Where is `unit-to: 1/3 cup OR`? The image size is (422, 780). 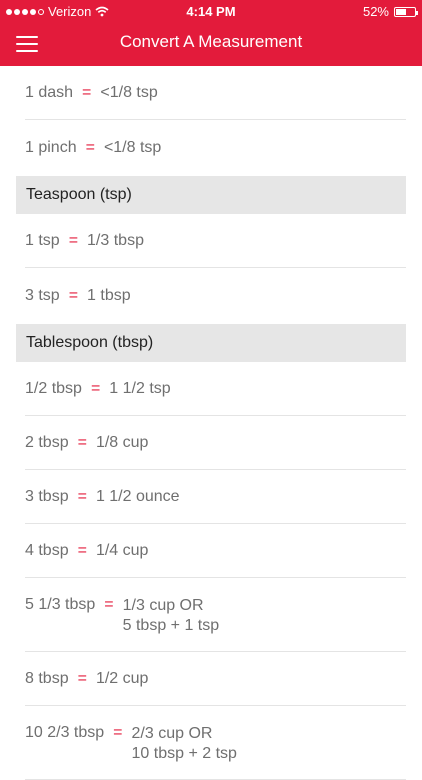 unit-to: 1/3 cup OR is located at coordinates (163, 605).